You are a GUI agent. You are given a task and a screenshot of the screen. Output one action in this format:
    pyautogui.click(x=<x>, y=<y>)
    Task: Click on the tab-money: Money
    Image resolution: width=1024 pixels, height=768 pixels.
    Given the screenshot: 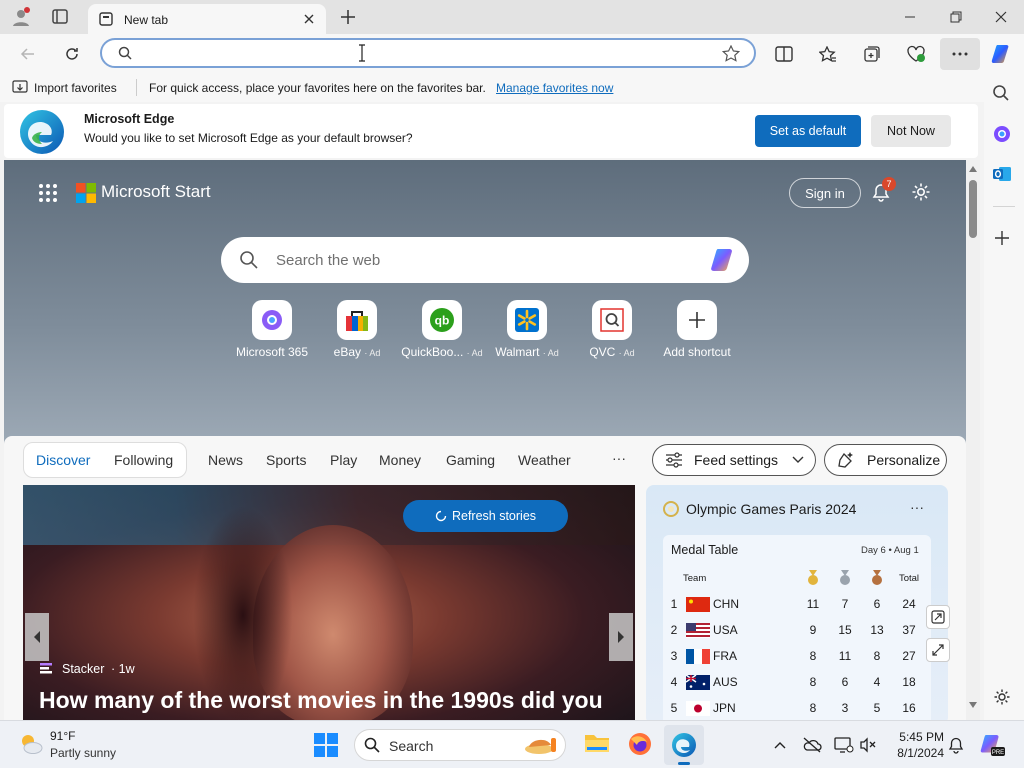 What is the action you would take?
    pyautogui.click(x=400, y=460)
    